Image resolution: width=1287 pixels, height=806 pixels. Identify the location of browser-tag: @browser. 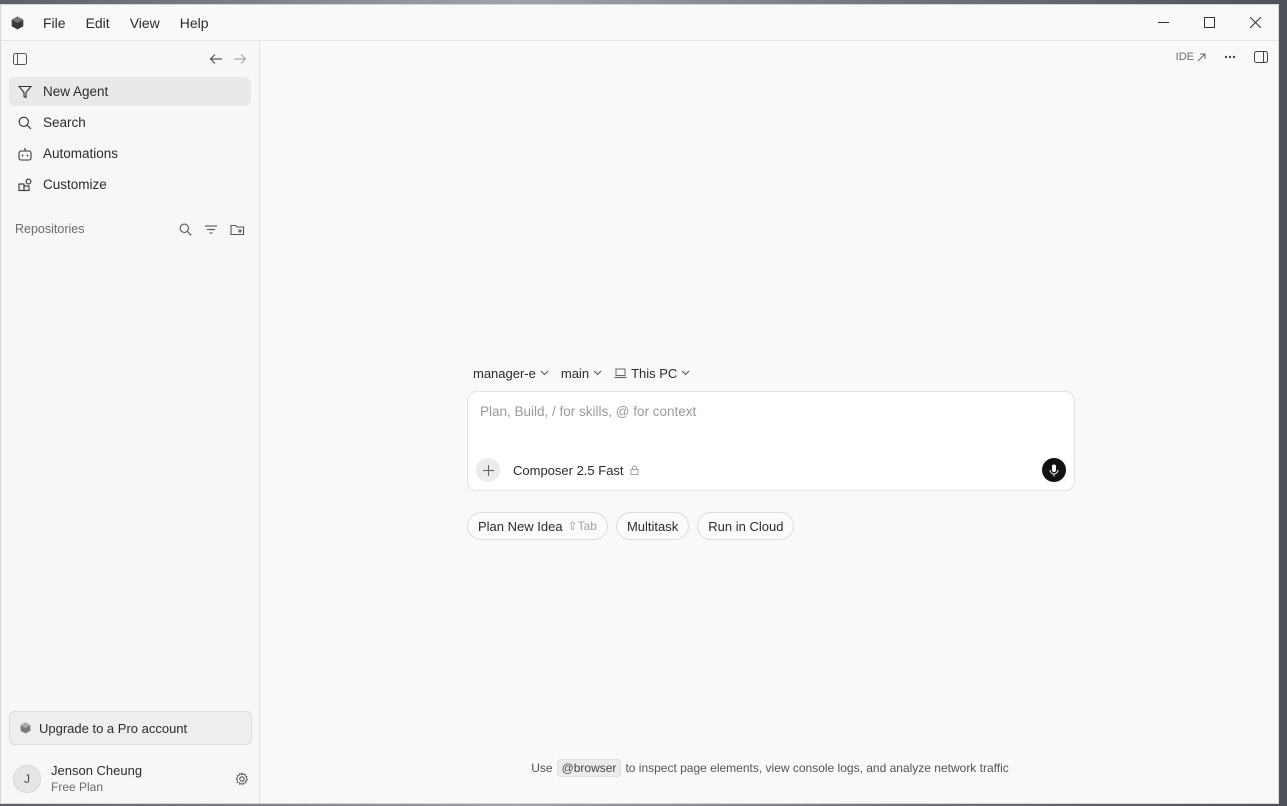
(589, 768).